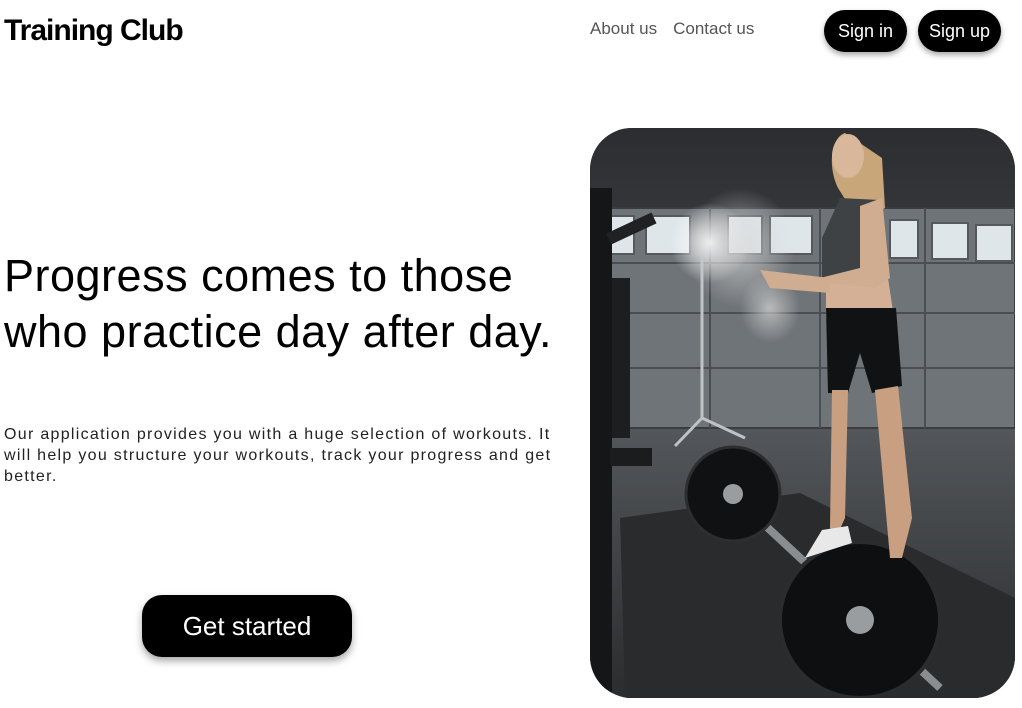 This screenshot has width=1022, height=708. Describe the element at coordinates (713, 29) in the screenshot. I see `nav-contact-us: Contact us` at that location.